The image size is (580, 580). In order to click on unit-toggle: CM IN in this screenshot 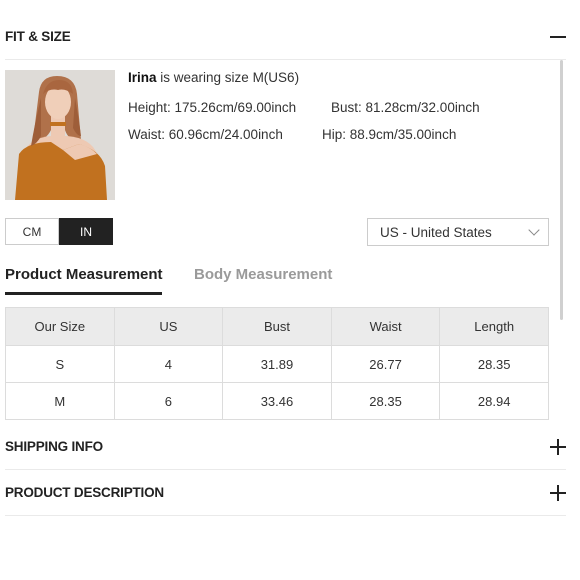, I will do `click(59, 231)`.